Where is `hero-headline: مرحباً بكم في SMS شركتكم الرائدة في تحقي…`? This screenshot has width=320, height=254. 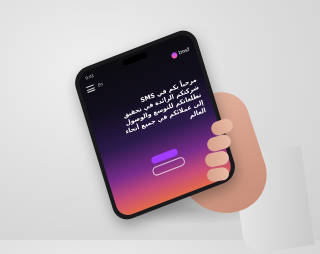
hero-headline: مرحباً بكم في SMS شركتكم الرائدة في تحقي… is located at coordinates (151, 114).